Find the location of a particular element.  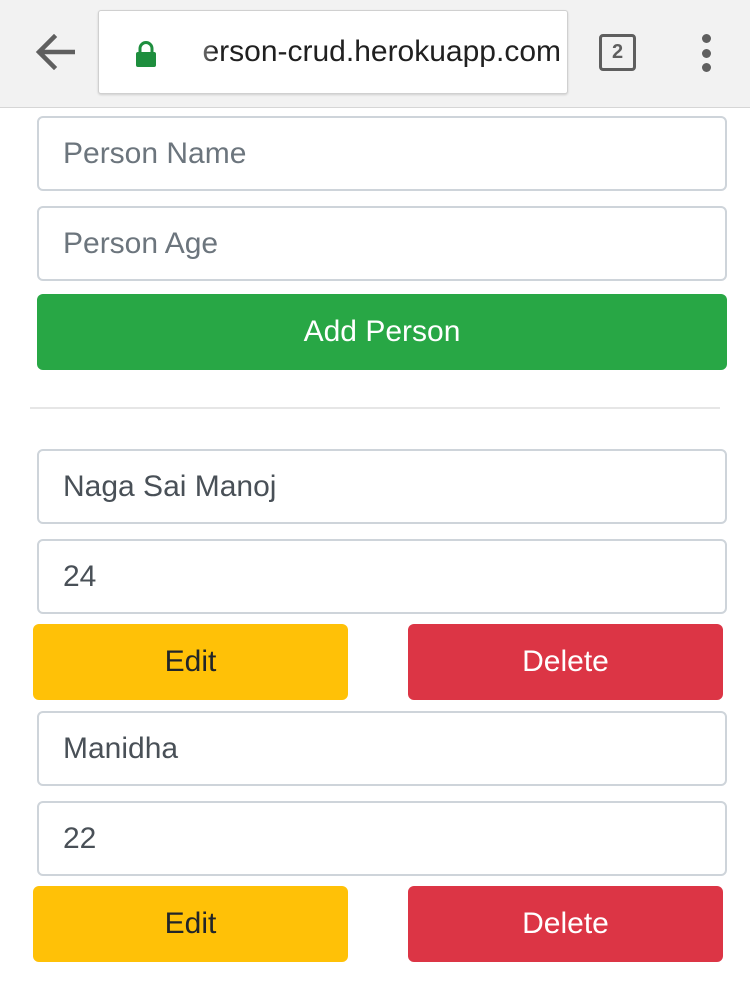

browser-toolbar: erson-crud.herokuapp.com 2 is located at coordinates (375, 54).